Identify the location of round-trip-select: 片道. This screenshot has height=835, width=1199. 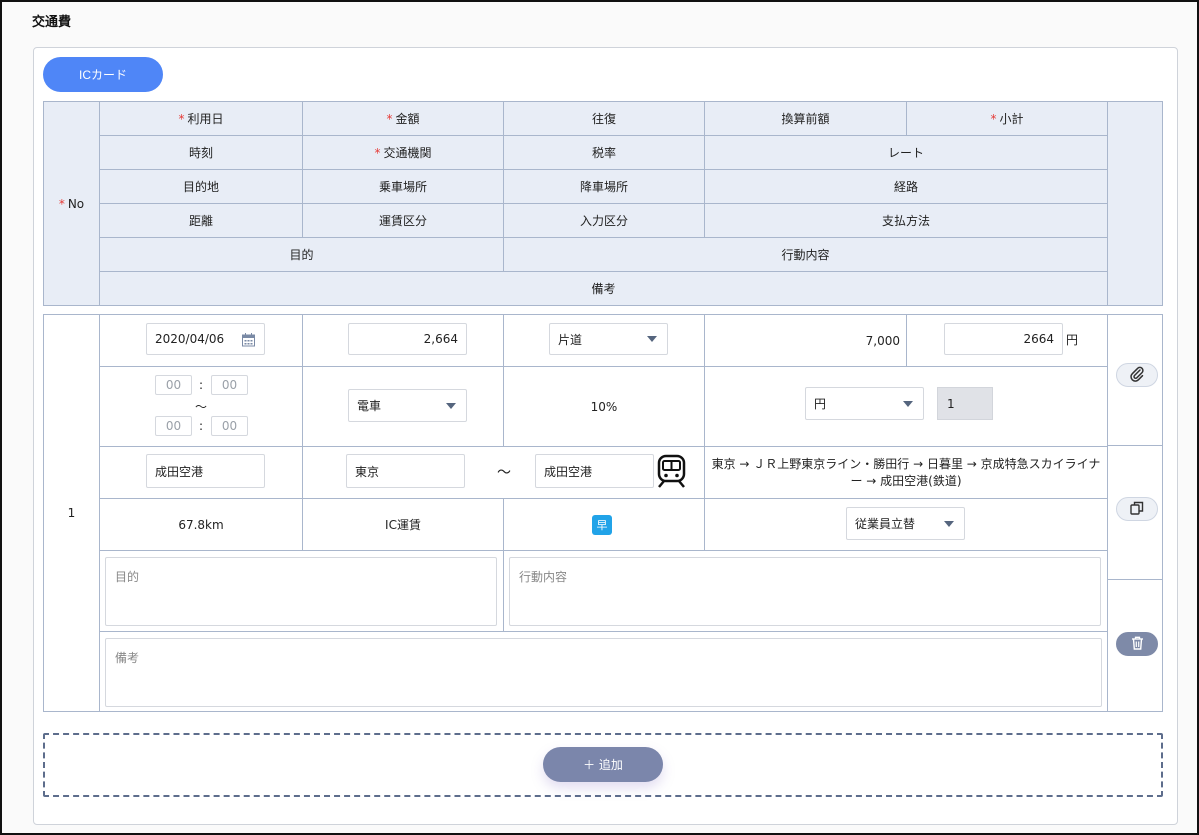
(608, 339).